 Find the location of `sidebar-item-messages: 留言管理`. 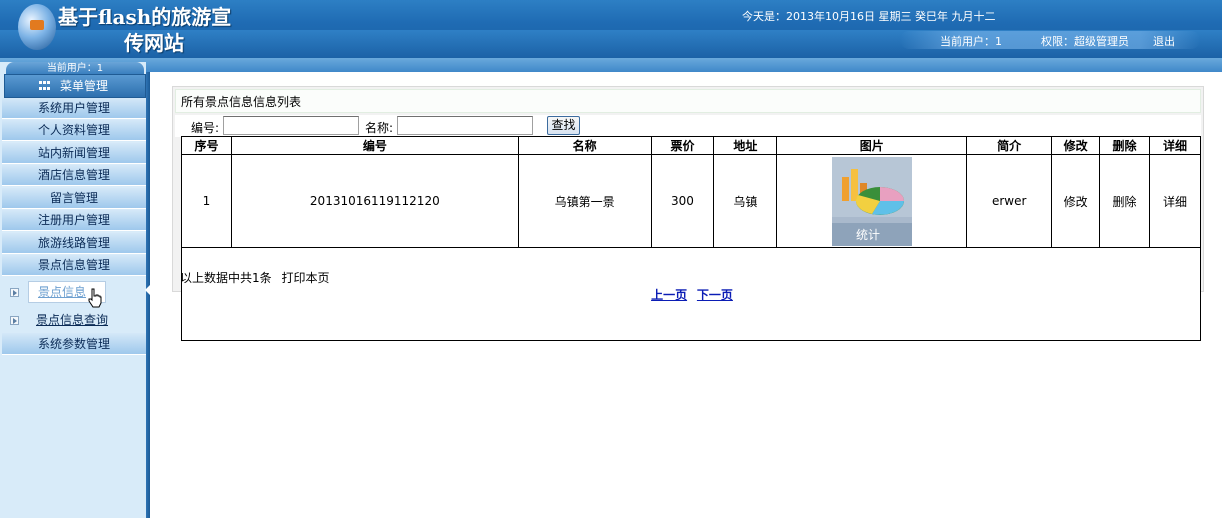

sidebar-item-messages: 留言管理 is located at coordinates (74, 198).